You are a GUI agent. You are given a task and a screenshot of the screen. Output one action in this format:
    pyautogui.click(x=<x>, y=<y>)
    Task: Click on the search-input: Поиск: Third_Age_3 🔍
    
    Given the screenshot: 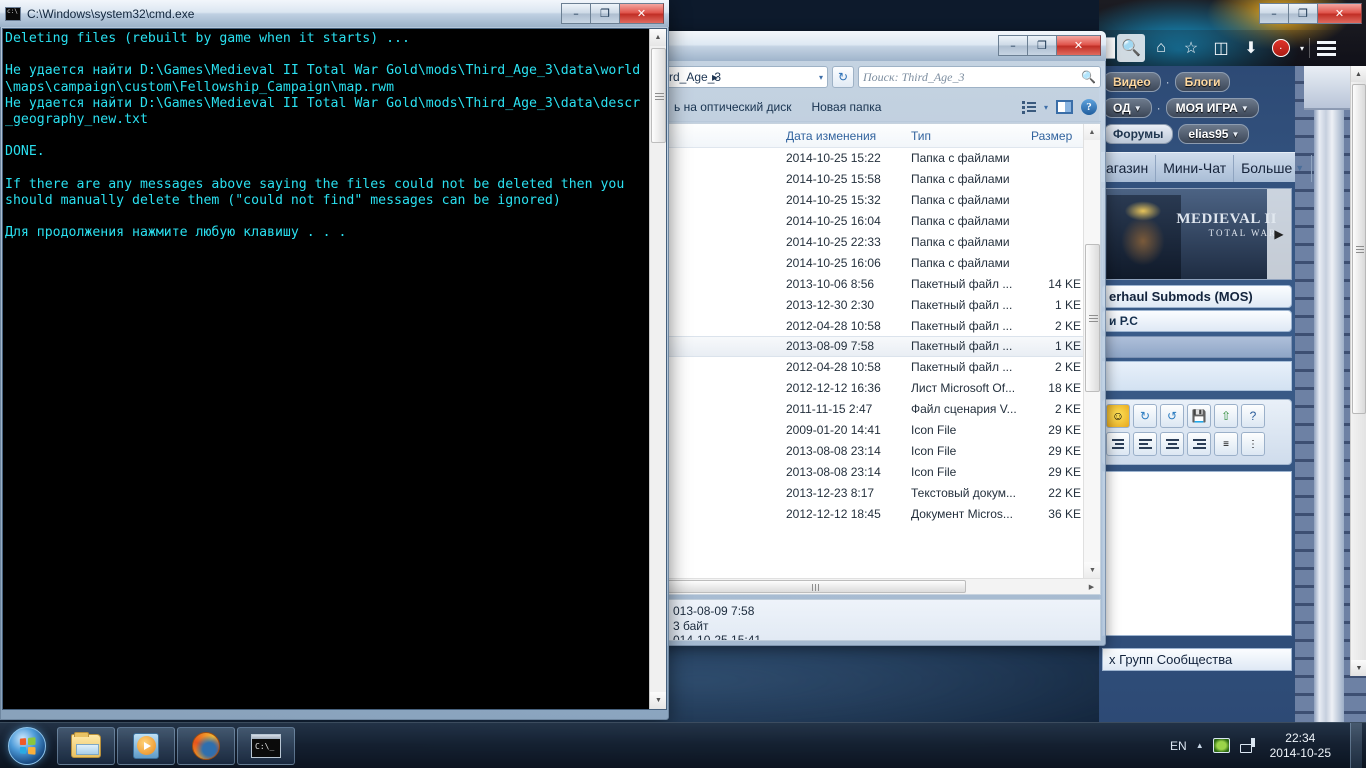 What is the action you would take?
    pyautogui.click(x=979, y=77)
    